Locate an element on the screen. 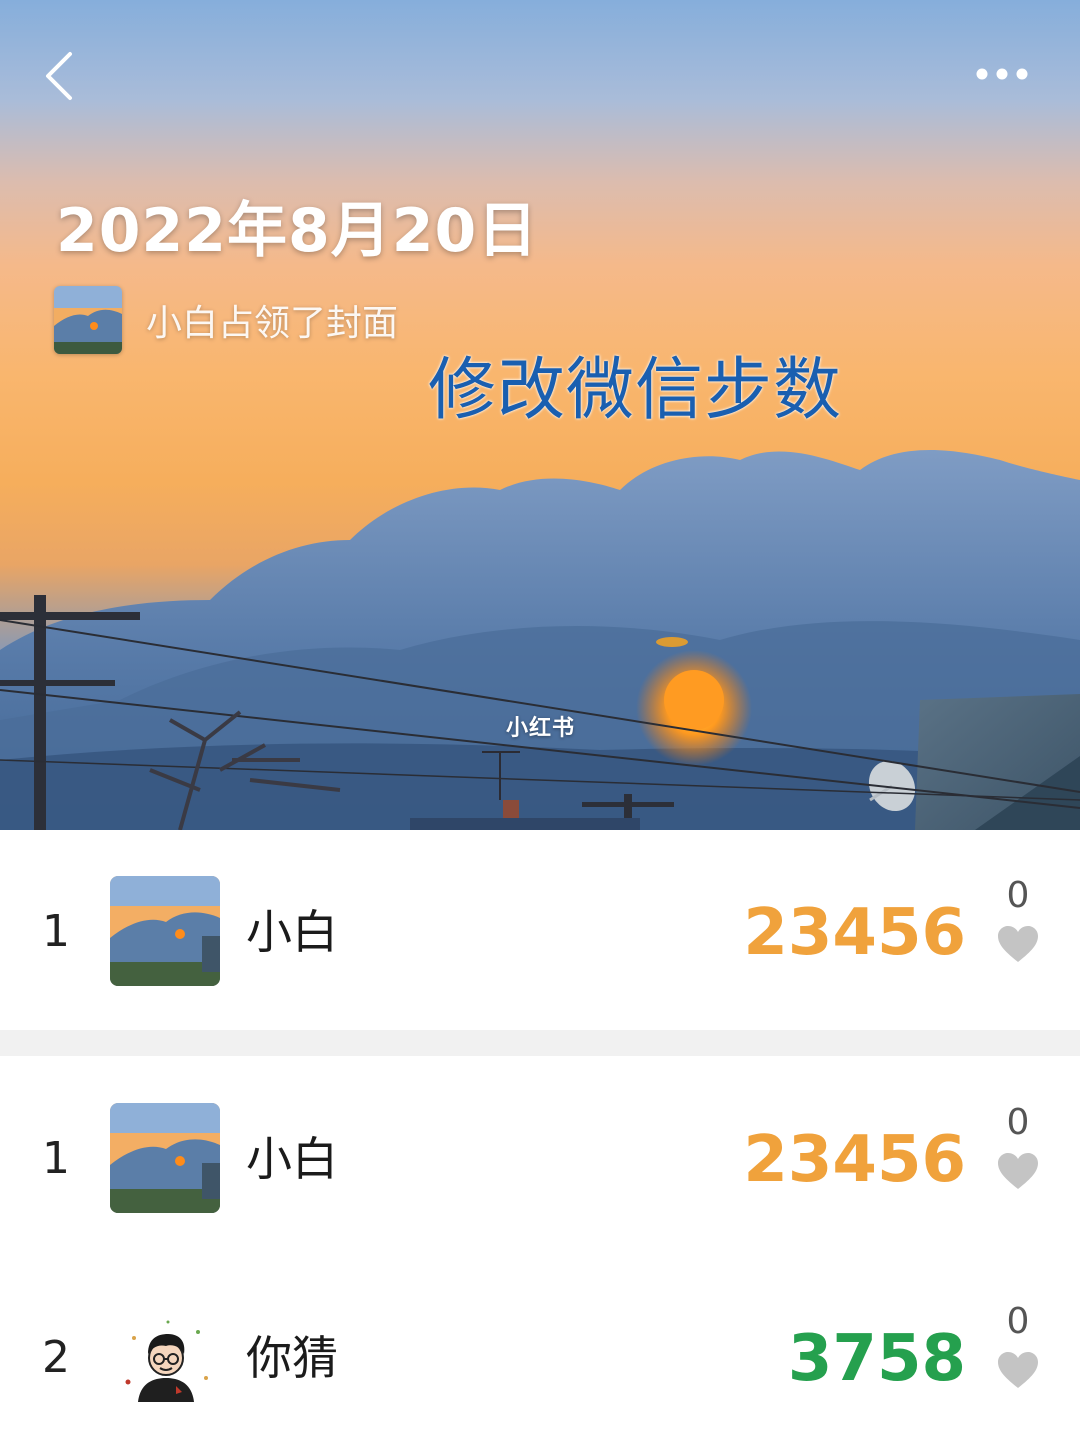 The width and height of the screenshot is (1080, 1453). rank-number: 2 is located at coordinates (56, 1357).